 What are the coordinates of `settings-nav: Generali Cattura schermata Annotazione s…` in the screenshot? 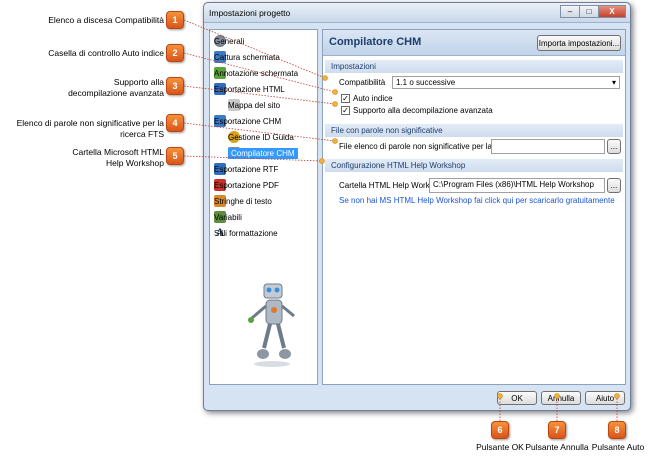 It's located at (263, 207).